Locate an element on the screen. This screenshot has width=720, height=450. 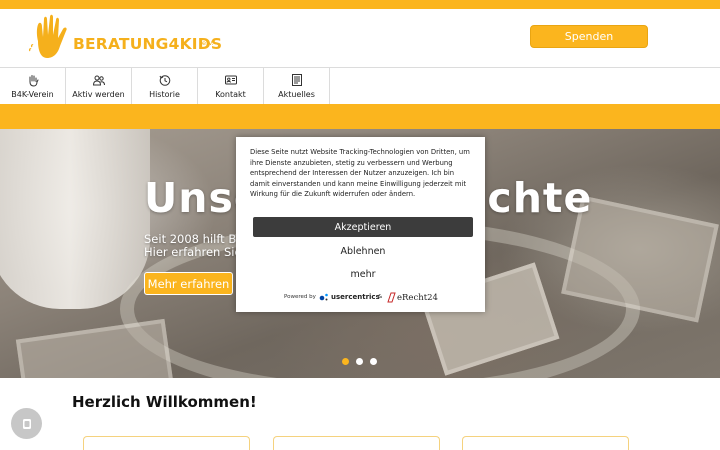
site-header: BERATUNG4KIDS e.V. Spenden is located at coordinates (360, 38).